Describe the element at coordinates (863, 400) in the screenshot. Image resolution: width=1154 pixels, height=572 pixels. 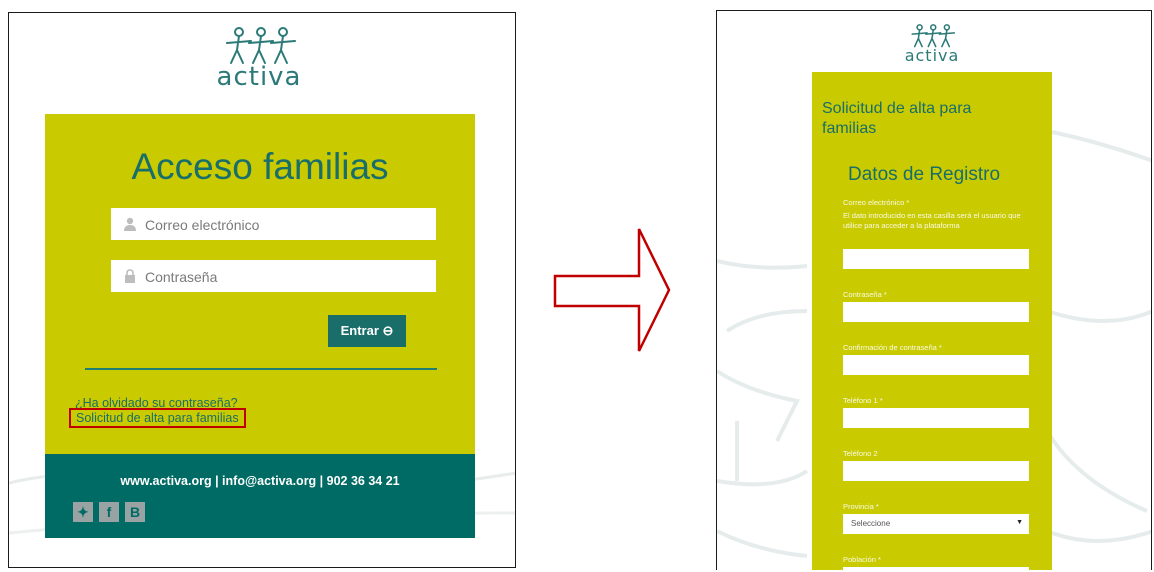
I see `phone1-label: Teléfono 1 *` at that location.